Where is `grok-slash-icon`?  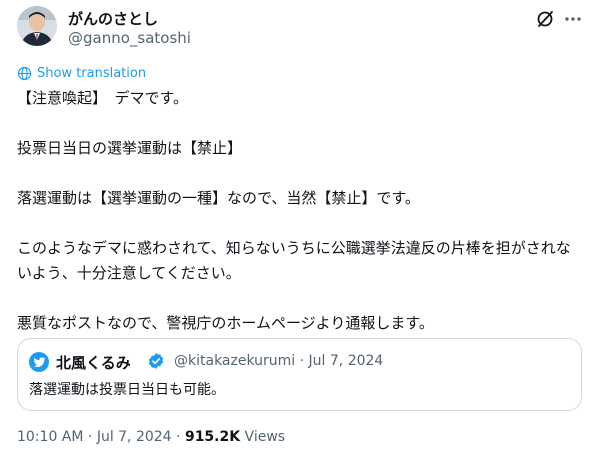
grok-slash-icon is located at coordinates (545, 19).